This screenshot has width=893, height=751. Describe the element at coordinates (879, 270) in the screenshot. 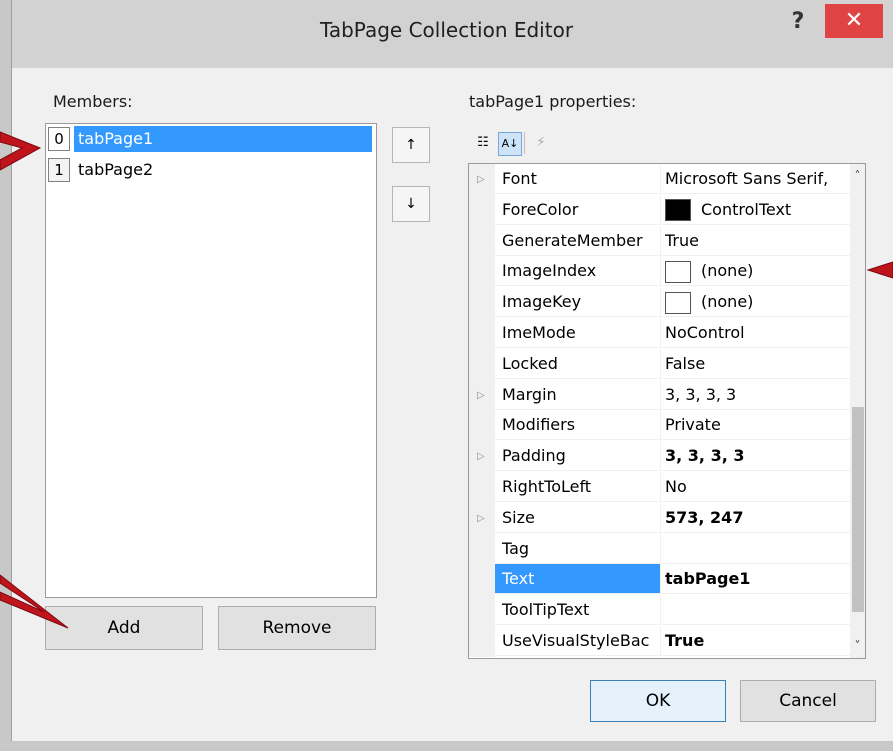

I see `annotation-arrow-properties` at that location.